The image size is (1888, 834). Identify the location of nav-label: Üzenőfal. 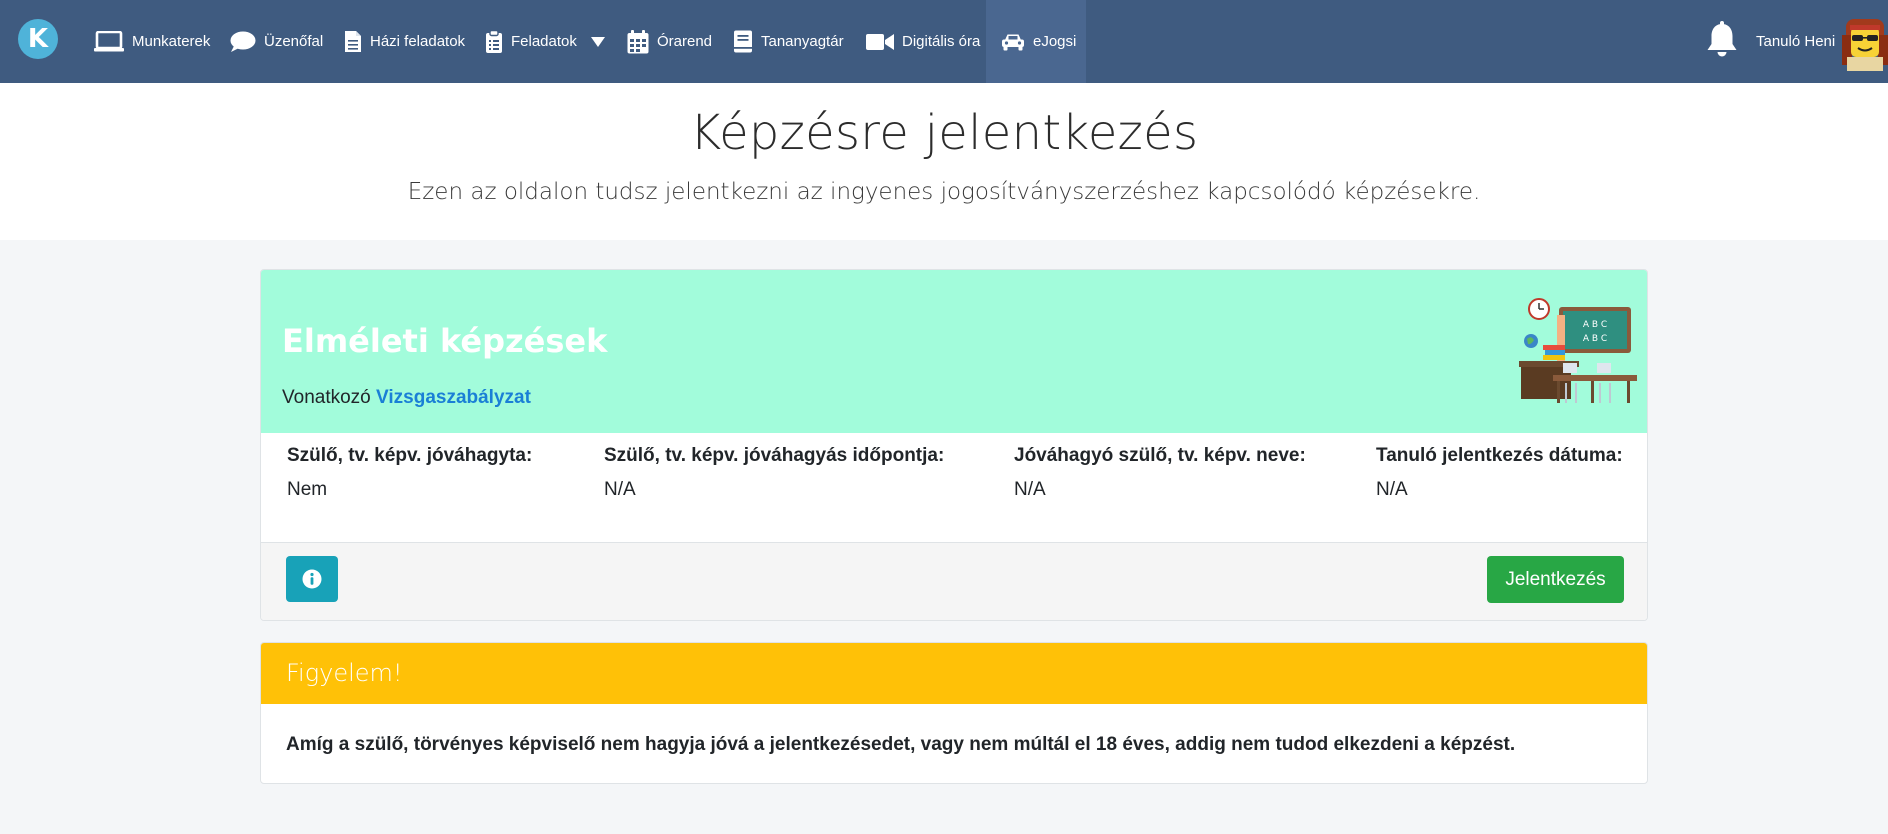
(294, 41).